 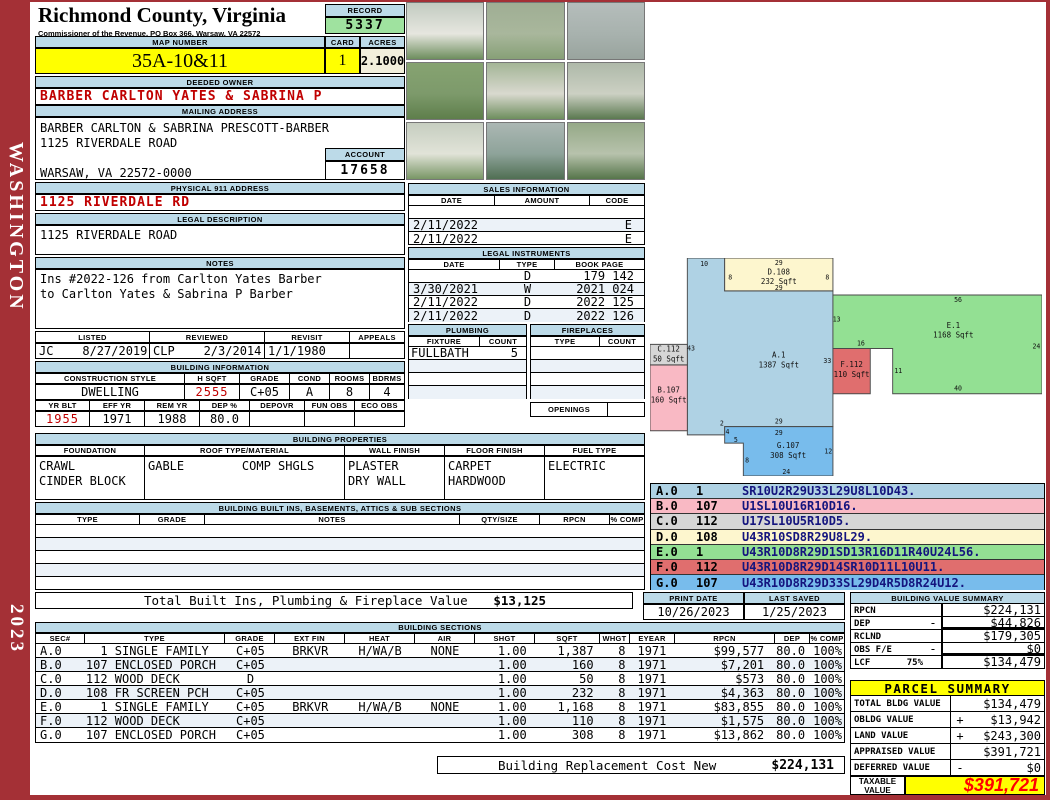 I want to click on fireplace-row, so click(x=587, y=379).